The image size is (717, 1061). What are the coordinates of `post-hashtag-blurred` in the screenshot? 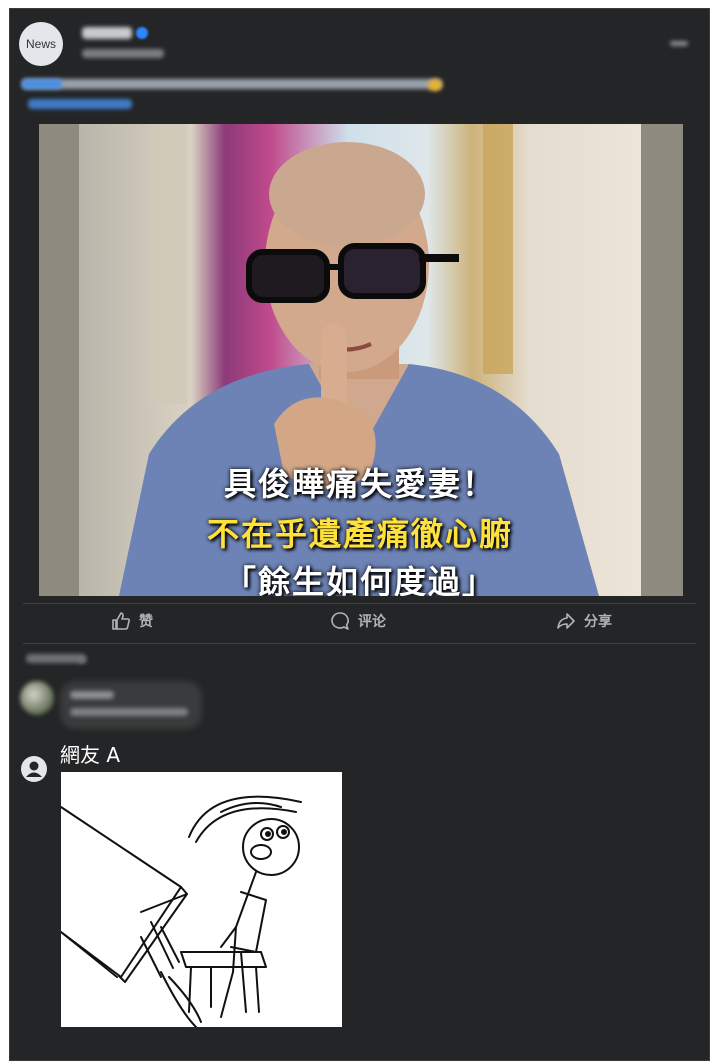 It's located at (42, 84).